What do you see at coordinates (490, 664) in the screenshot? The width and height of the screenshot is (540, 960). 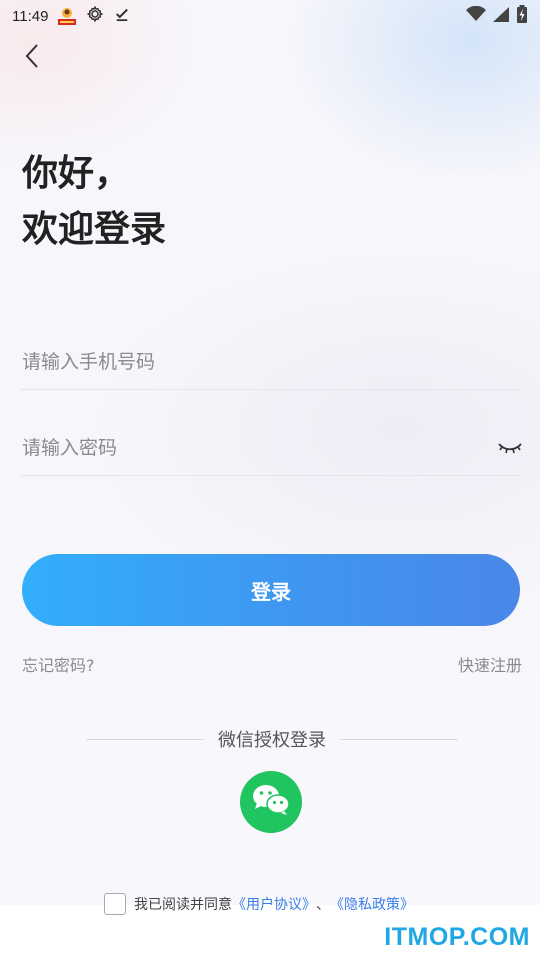 I see `quick-register-link: 快速注册` at bounding box center [490, 664].